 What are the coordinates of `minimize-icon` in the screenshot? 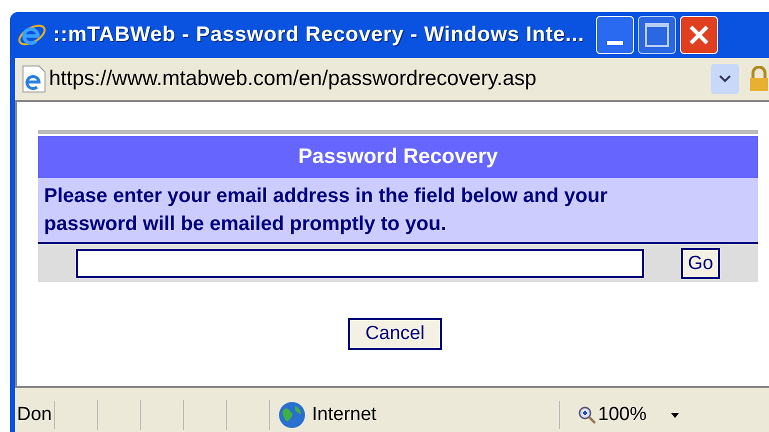 It's located at (615, 43).